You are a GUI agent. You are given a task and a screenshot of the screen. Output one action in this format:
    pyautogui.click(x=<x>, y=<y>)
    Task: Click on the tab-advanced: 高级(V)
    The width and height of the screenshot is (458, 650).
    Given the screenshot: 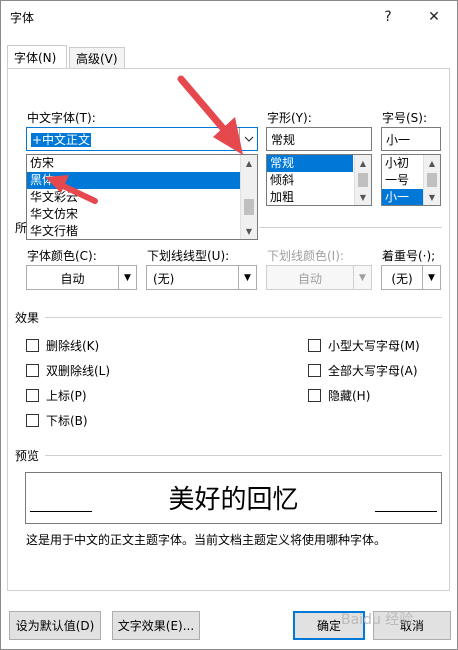 What is the action you would take?
    pyautogui.click(x=97, y=58)
    